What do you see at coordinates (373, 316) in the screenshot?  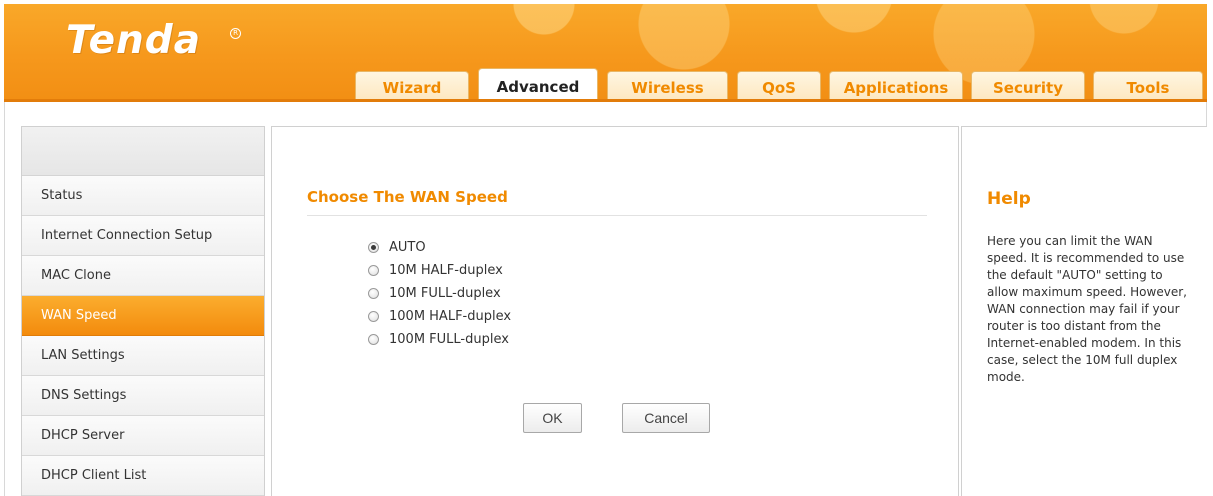 I see `radio-100m-half-duplex` at bounding box center [373, 316].